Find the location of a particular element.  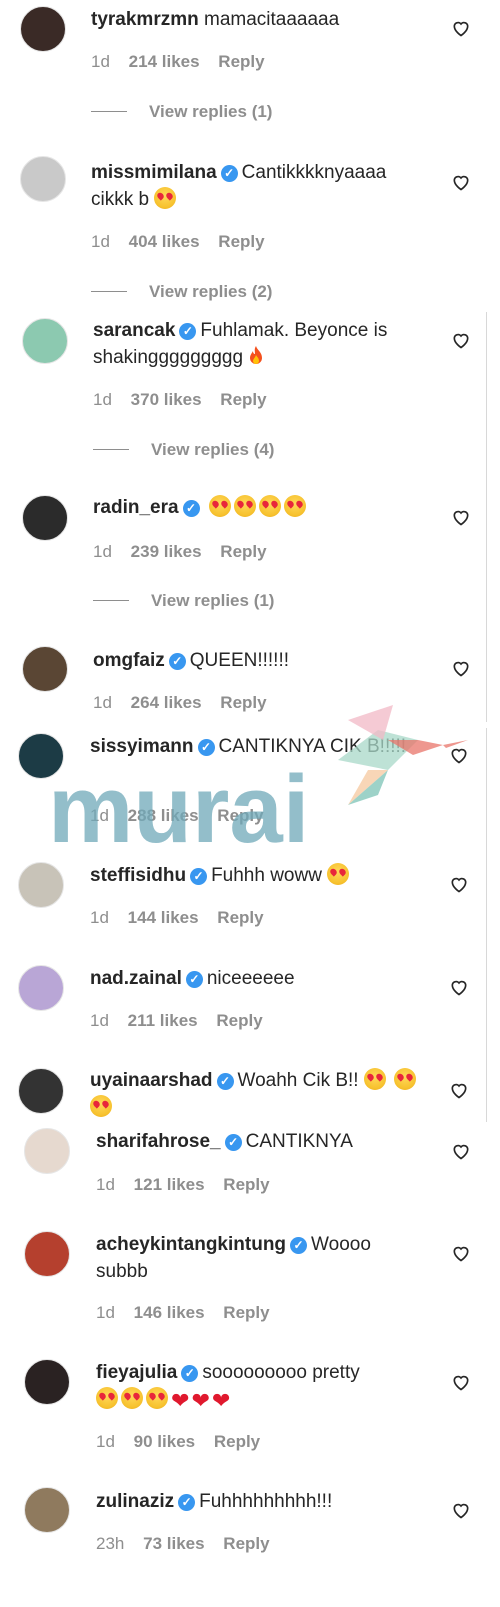

comment-username: nad.zainal is located at coordinates (136, 978).